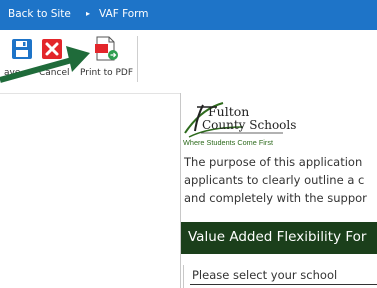 Image resolution: width=377 pixels, height=288 pixels. I want to click on school-select: Please select your school, so click(264, 275).